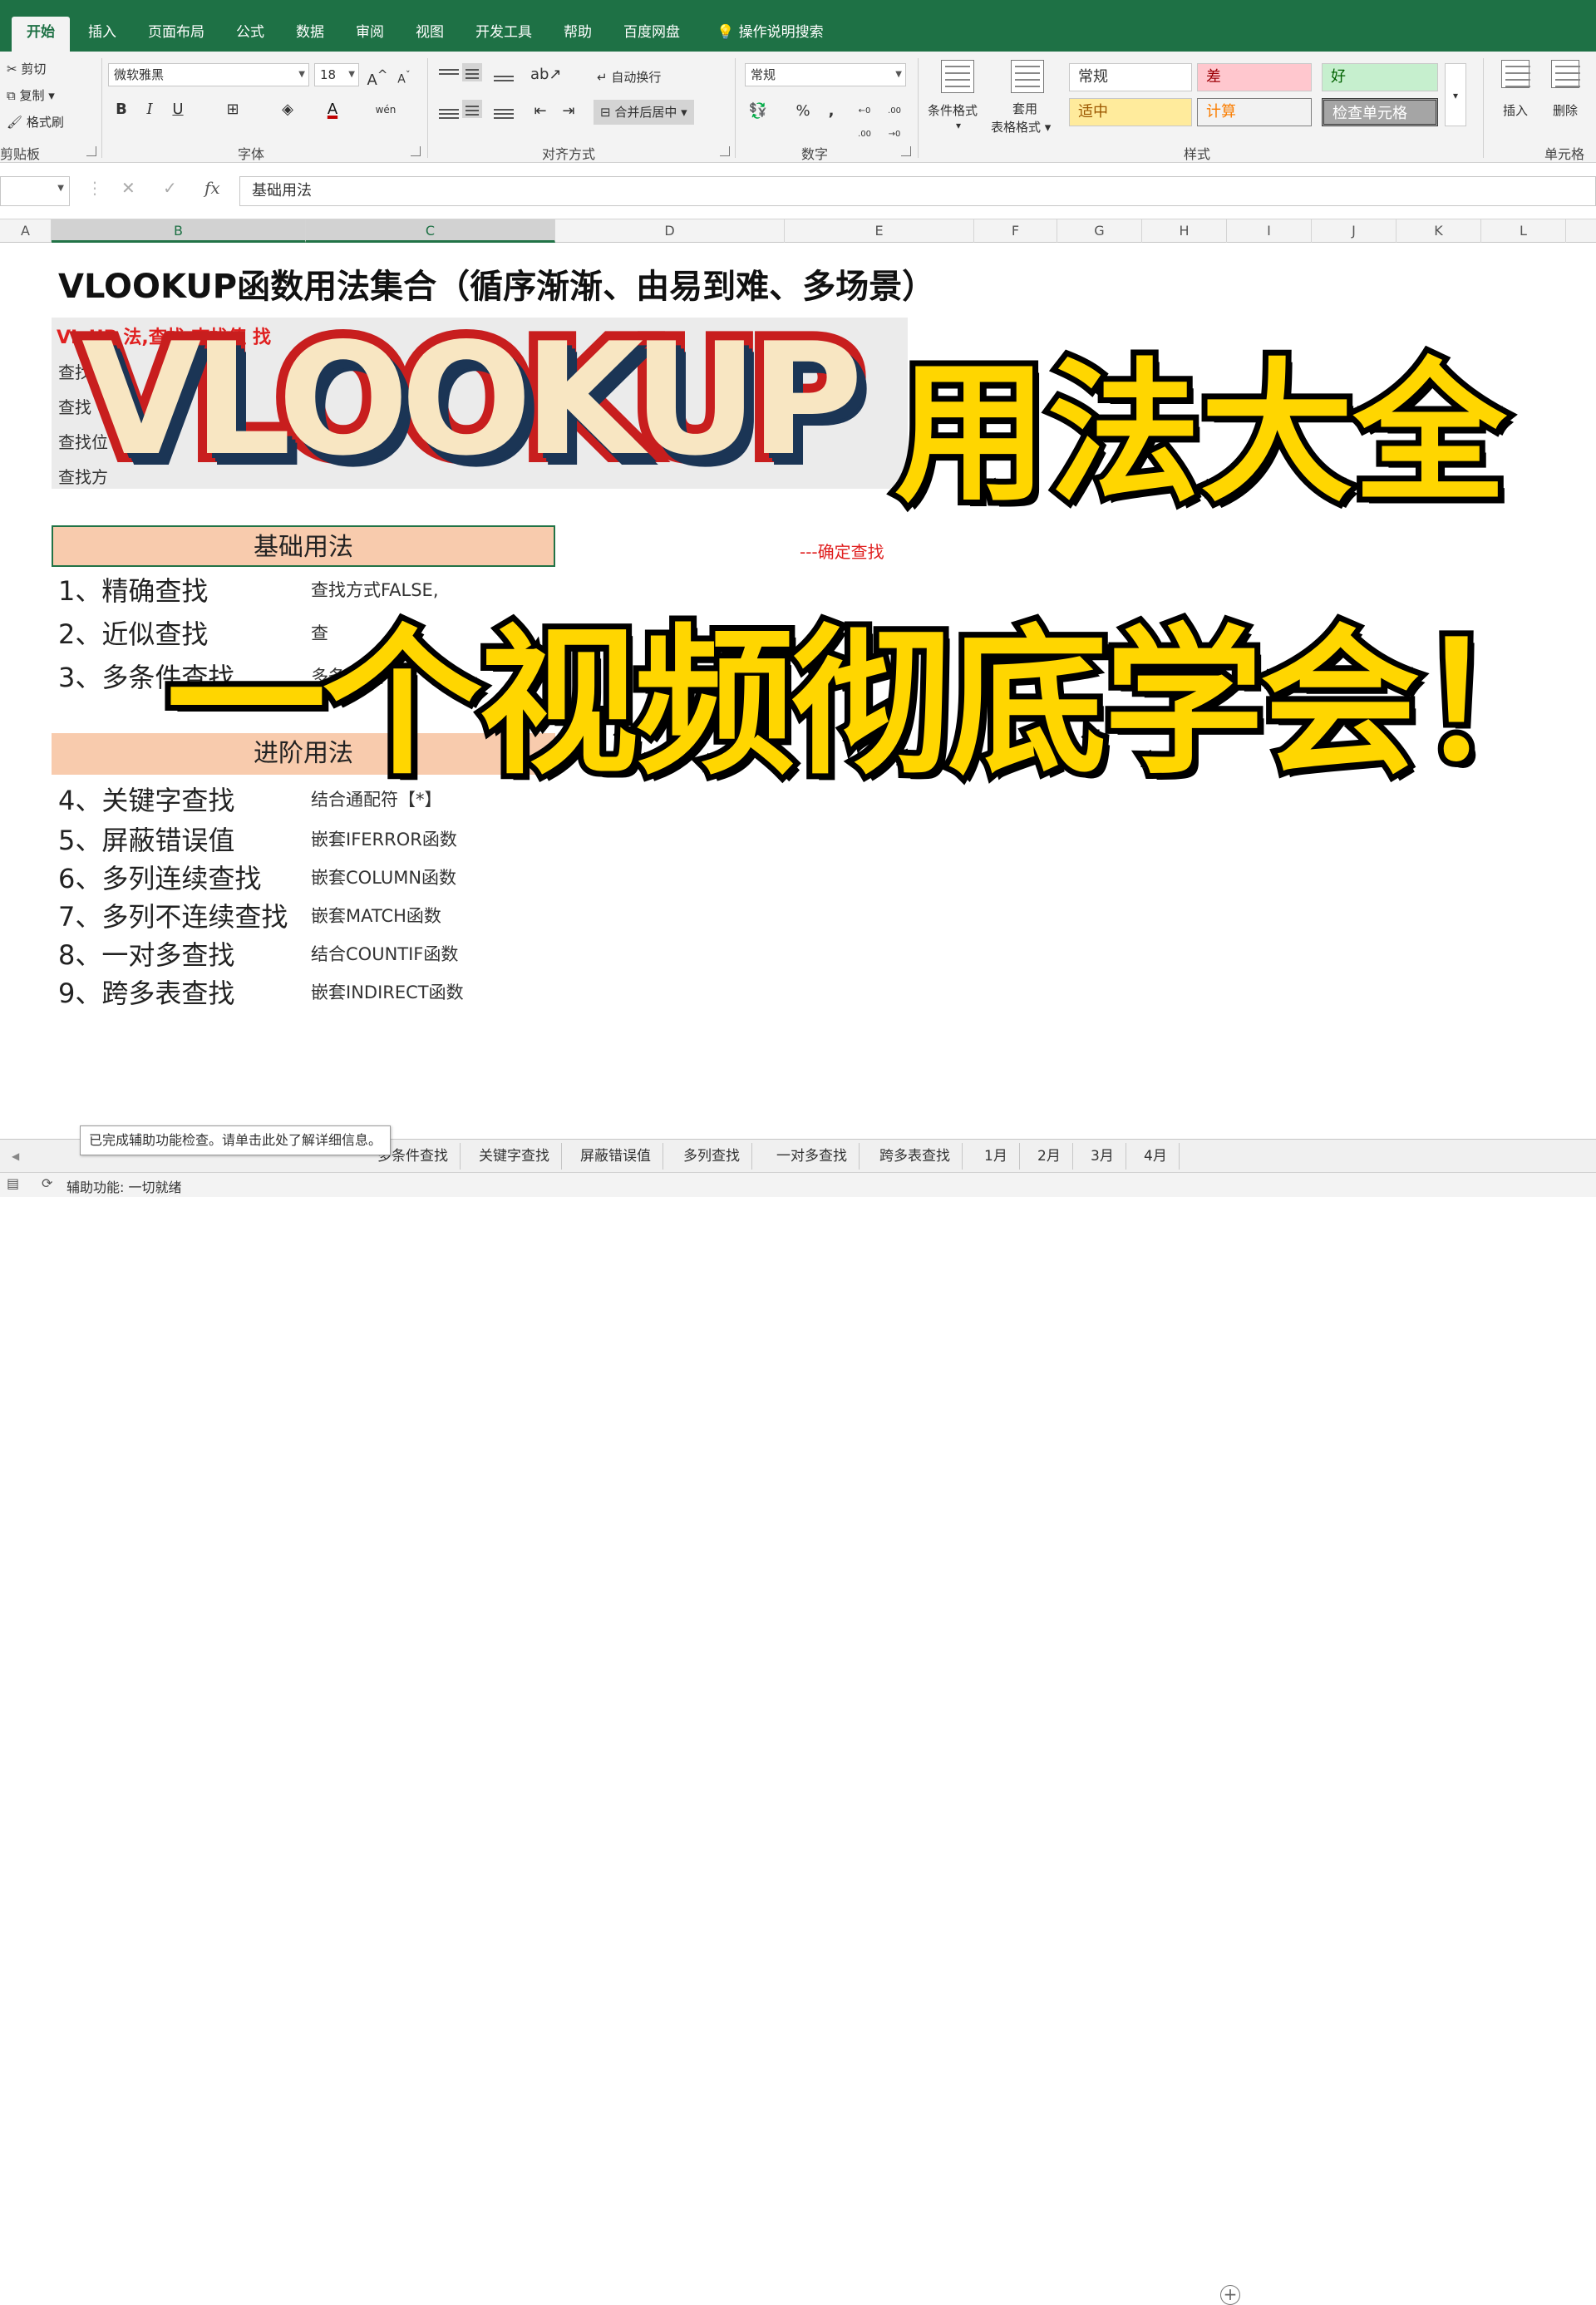 This screenshot has width=1596, height=2305. Describe the element at coordinates (146, 953) in the screenshot. I see `list-item: 8、一对多查找` at that location.